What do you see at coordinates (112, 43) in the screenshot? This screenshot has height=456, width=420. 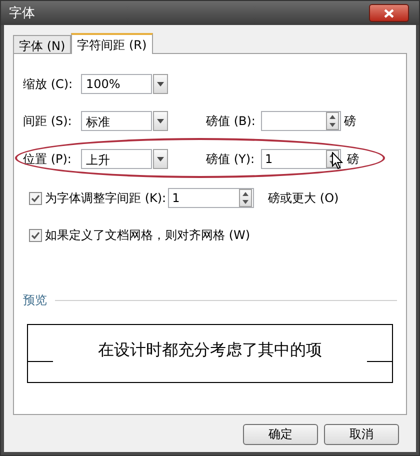 I see `tab: 字符间距 (R)` at bounding box center [112, 43].